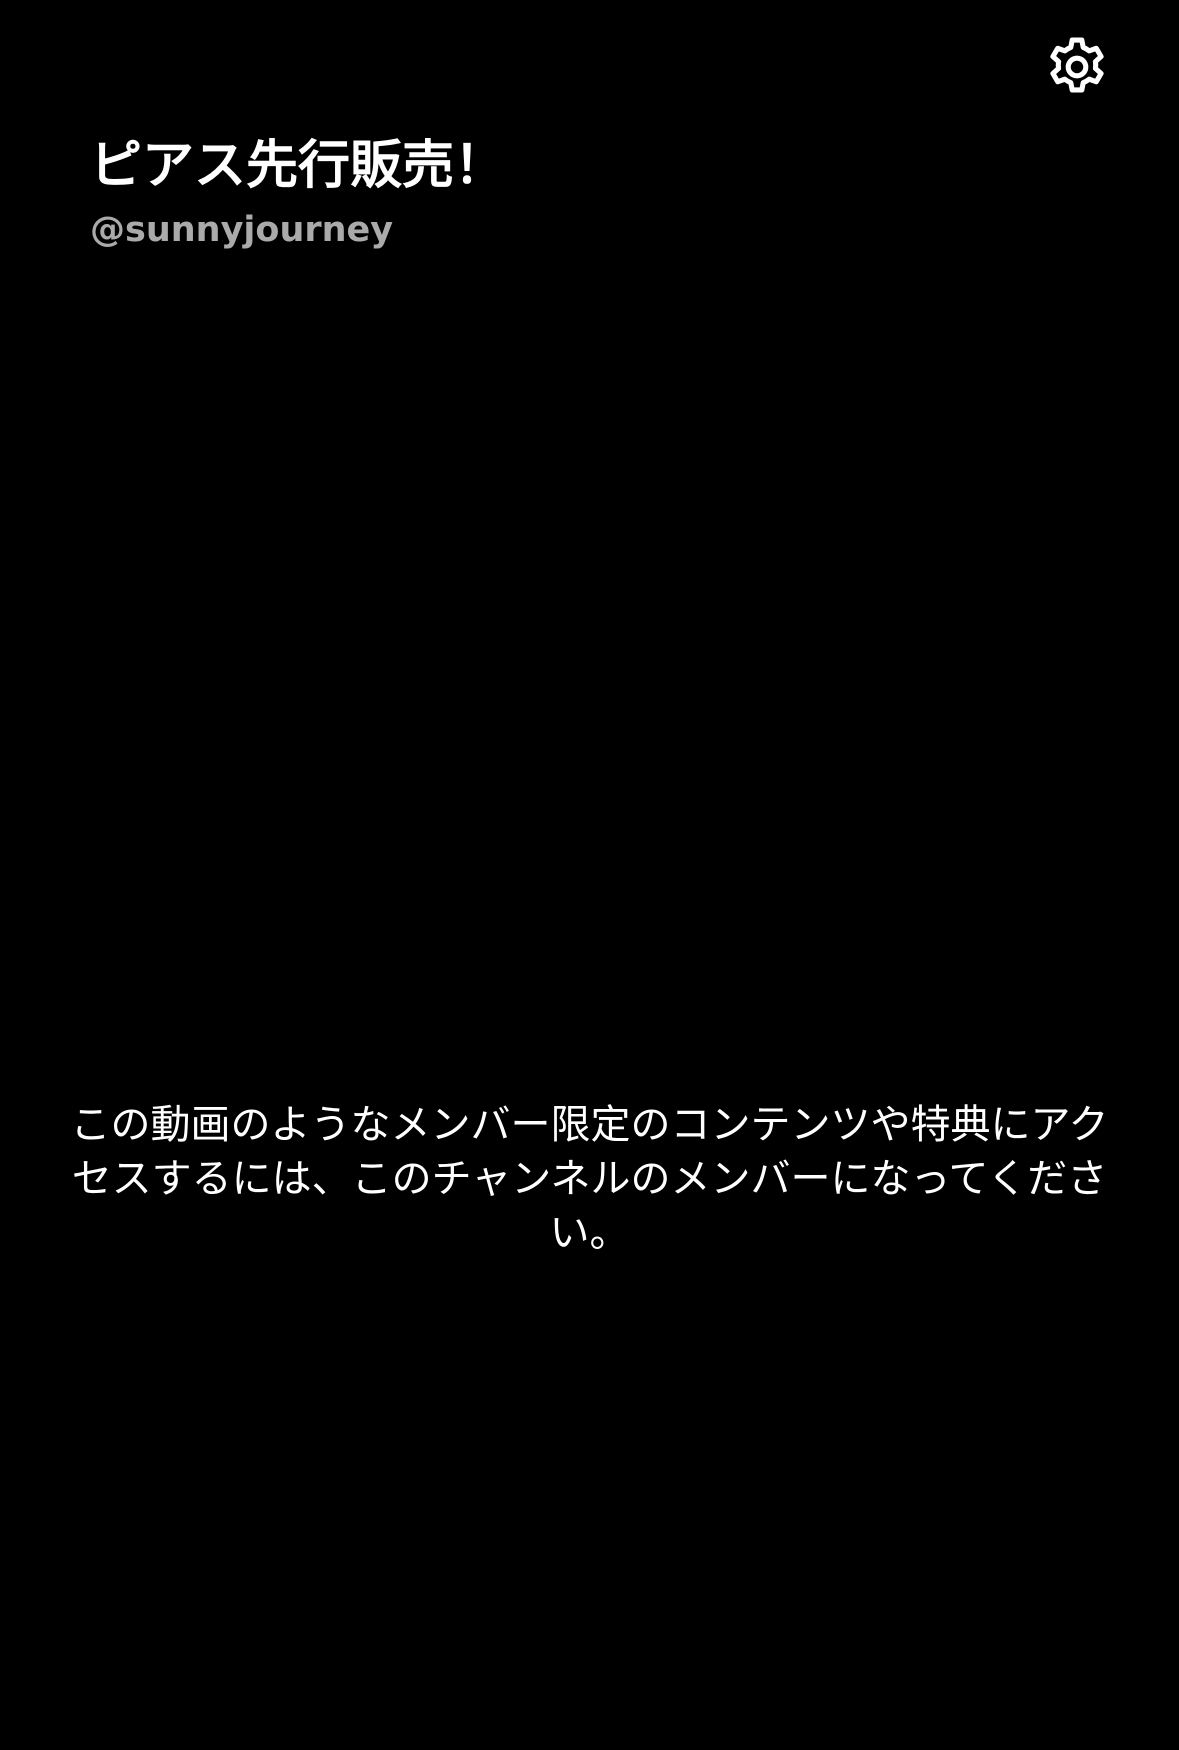 This screenshot has width=1179, height=1750. What do you see at coordinates (298, 166) in the screenshot?
I see `video-title: ピアス先行販売！` at bounding box center [298, 166].